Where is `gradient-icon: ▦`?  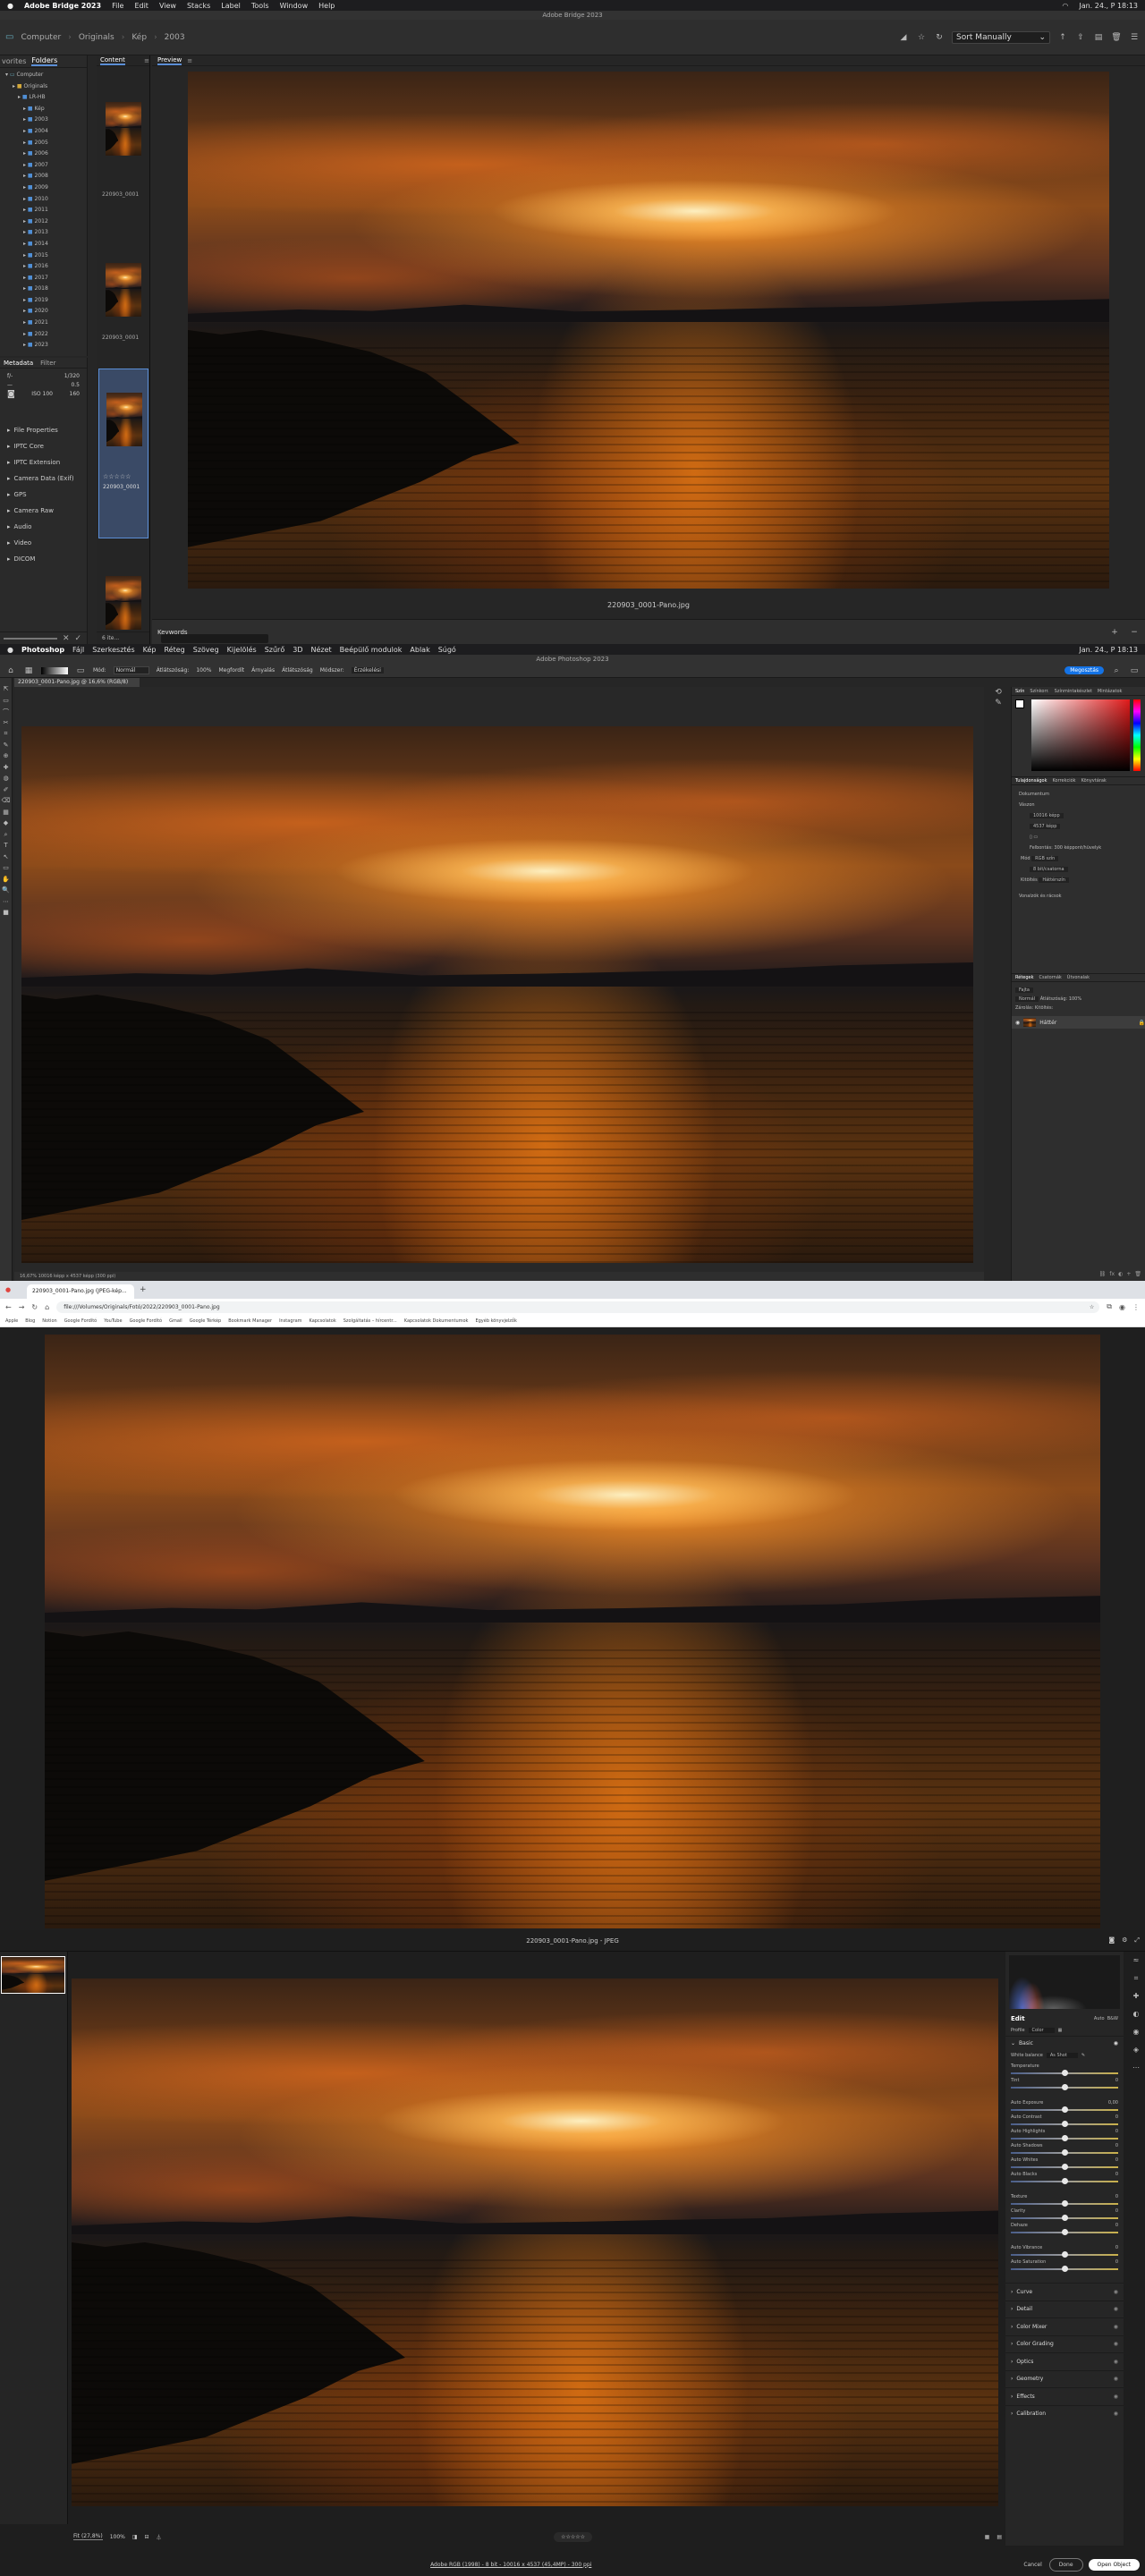 gradient-icon: ▦ is located at coordinates (6, 814).